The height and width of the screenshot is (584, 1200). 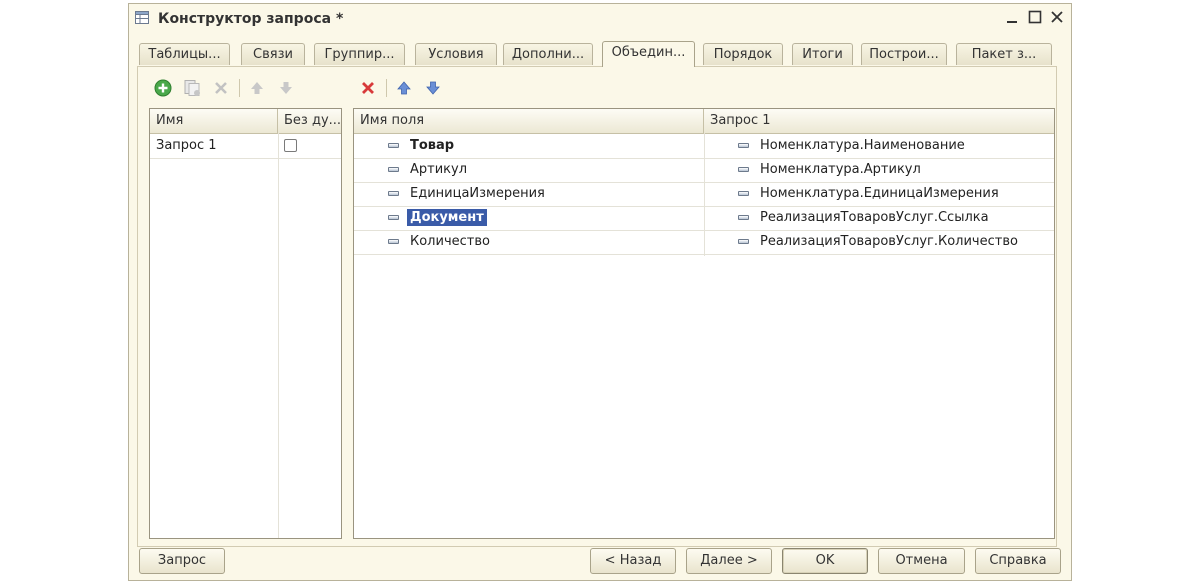 I want to click on copy-icon, so click(x=192, y=88).